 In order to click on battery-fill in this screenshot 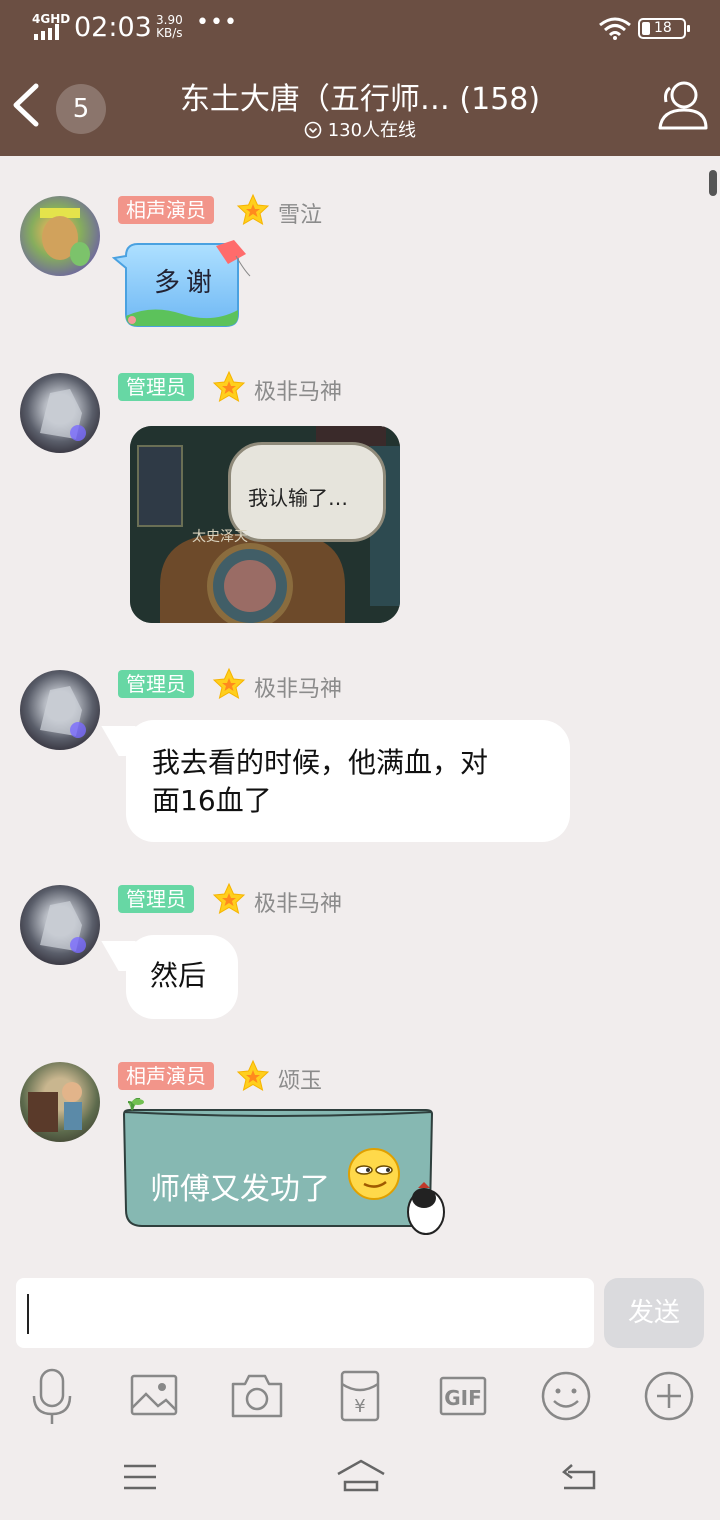, I will do `click(646, 28)`.